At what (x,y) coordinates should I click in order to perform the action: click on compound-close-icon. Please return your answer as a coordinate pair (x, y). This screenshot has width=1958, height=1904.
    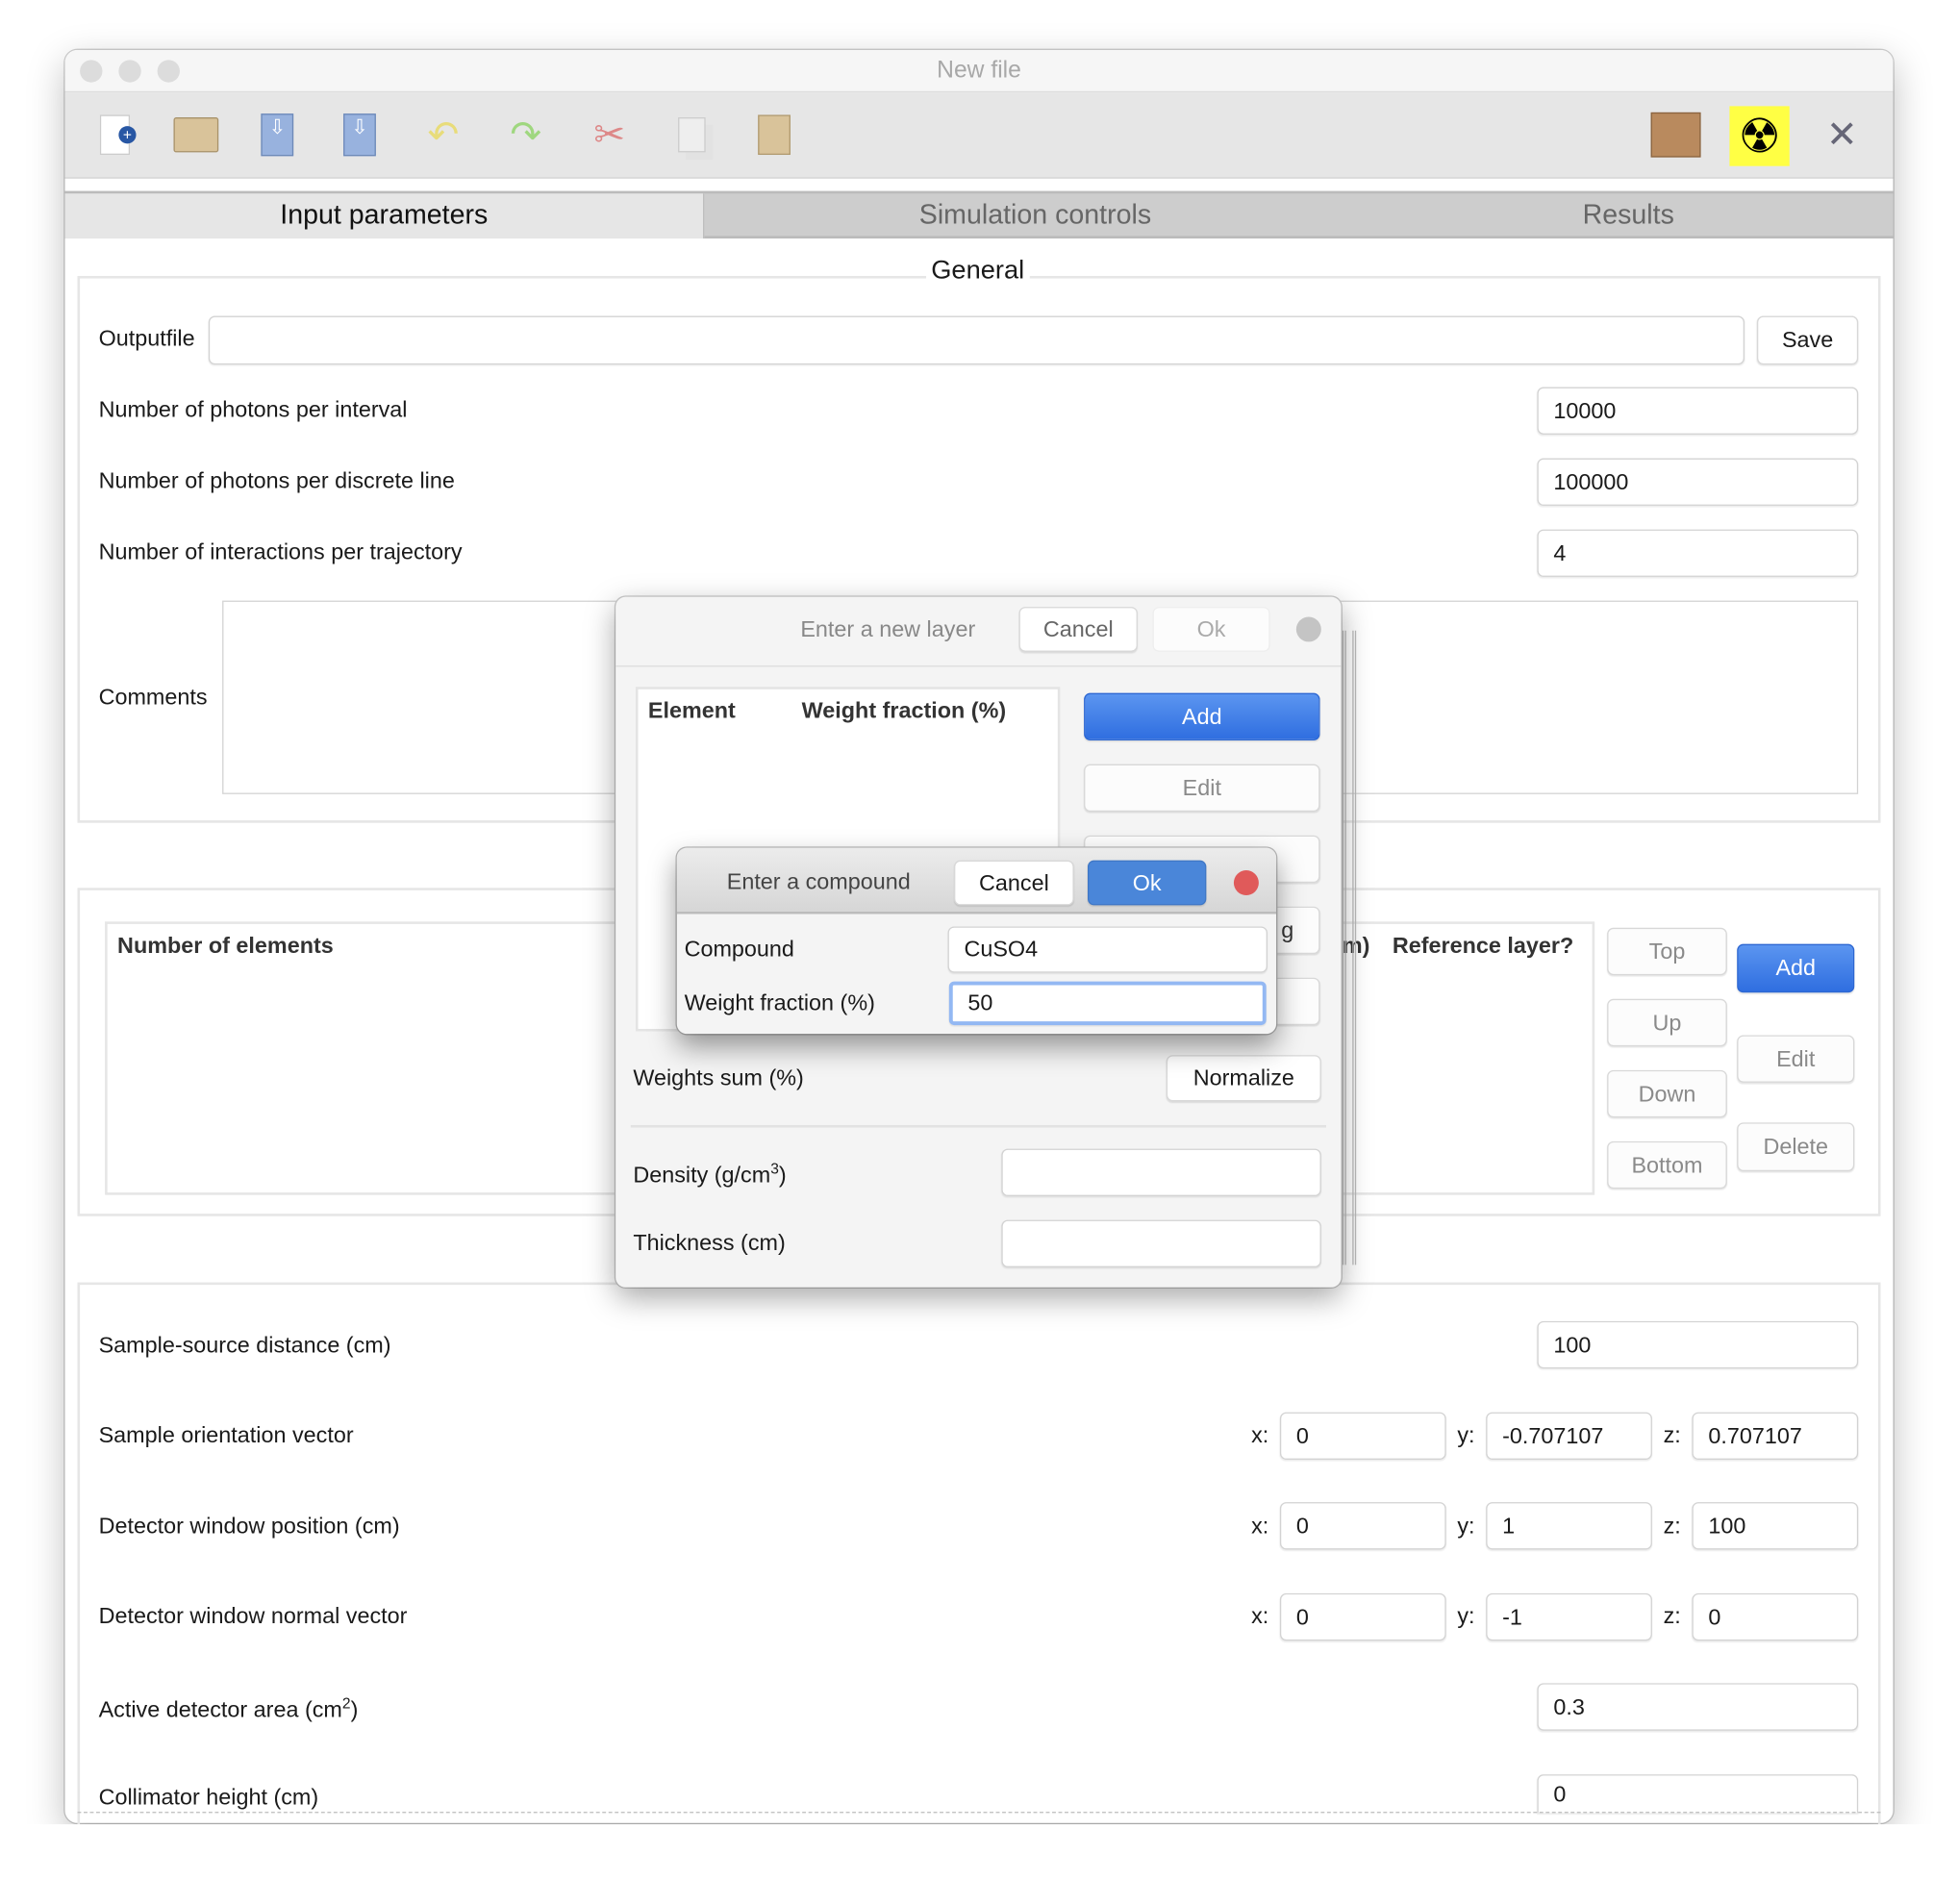
    Looking at the image, I should click on (1246, 883).